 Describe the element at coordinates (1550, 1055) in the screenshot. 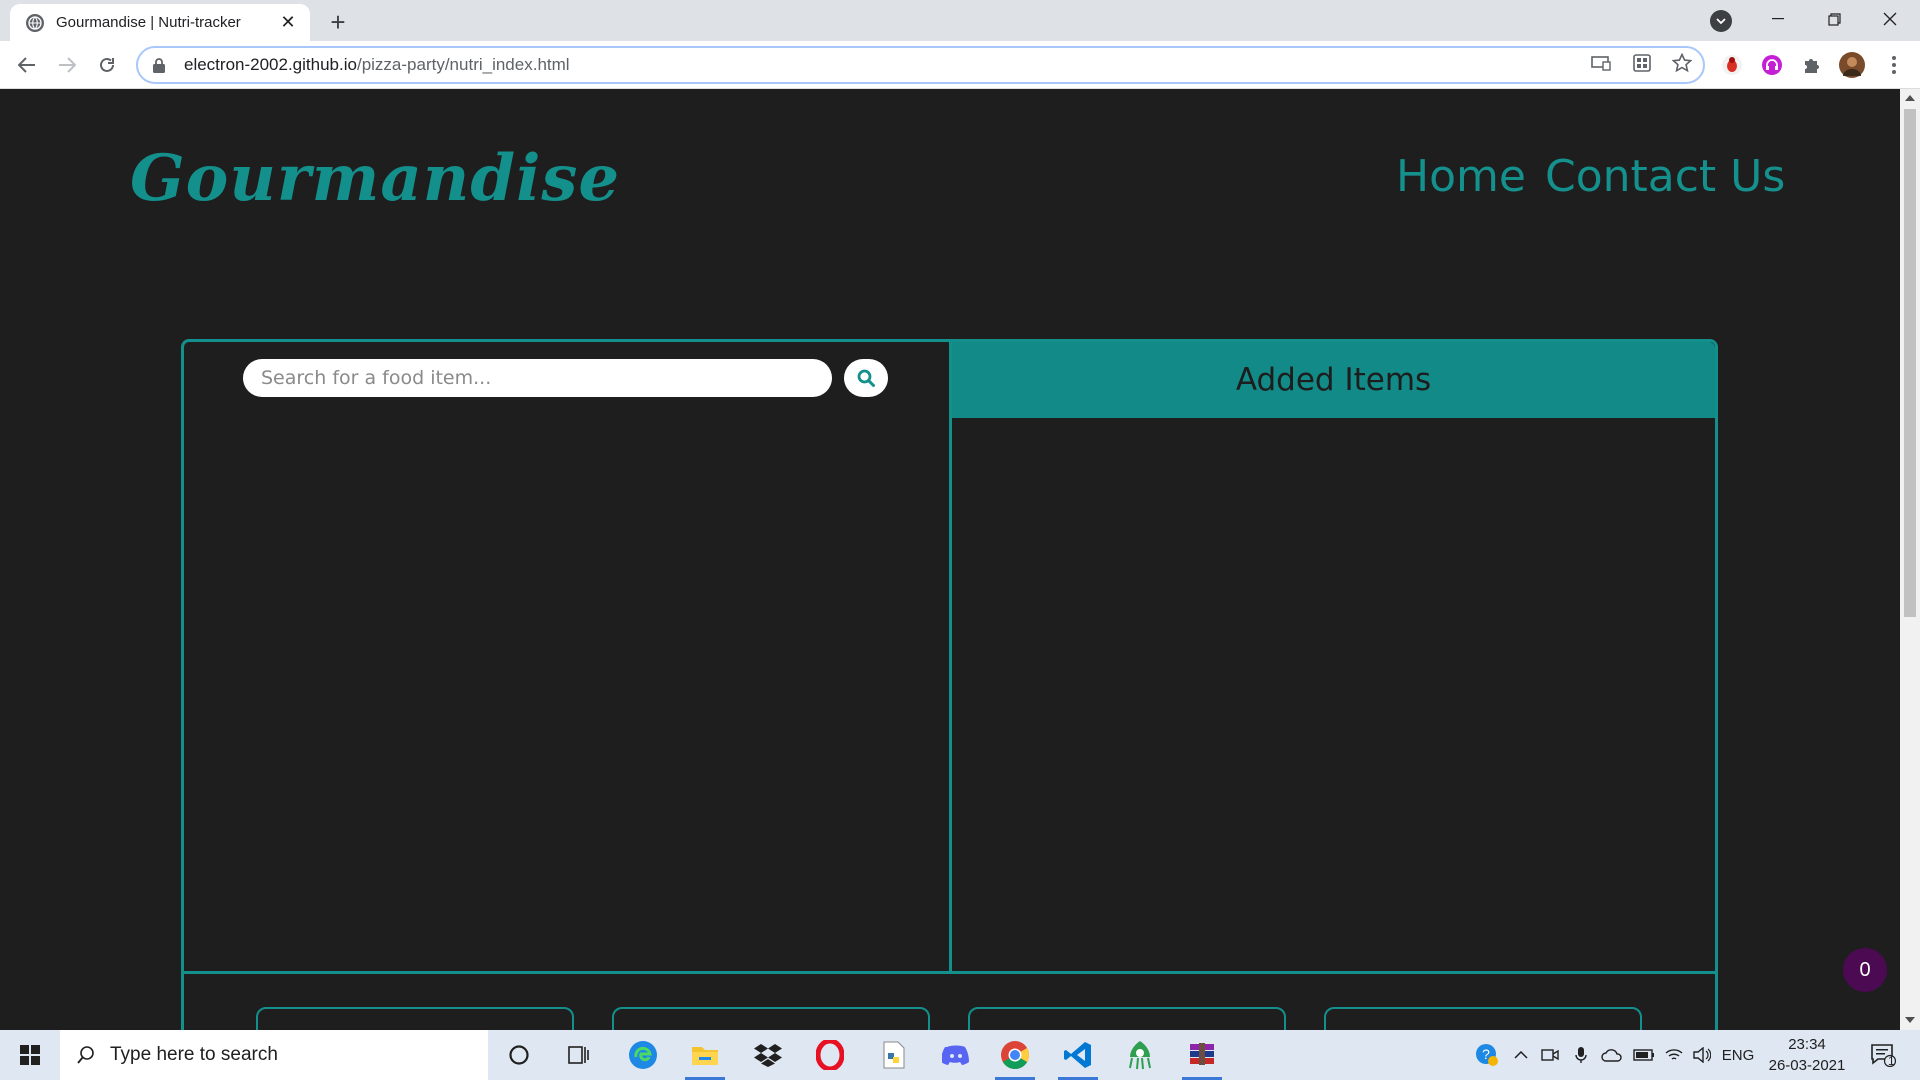

I see `video-camera-icon` at that location.